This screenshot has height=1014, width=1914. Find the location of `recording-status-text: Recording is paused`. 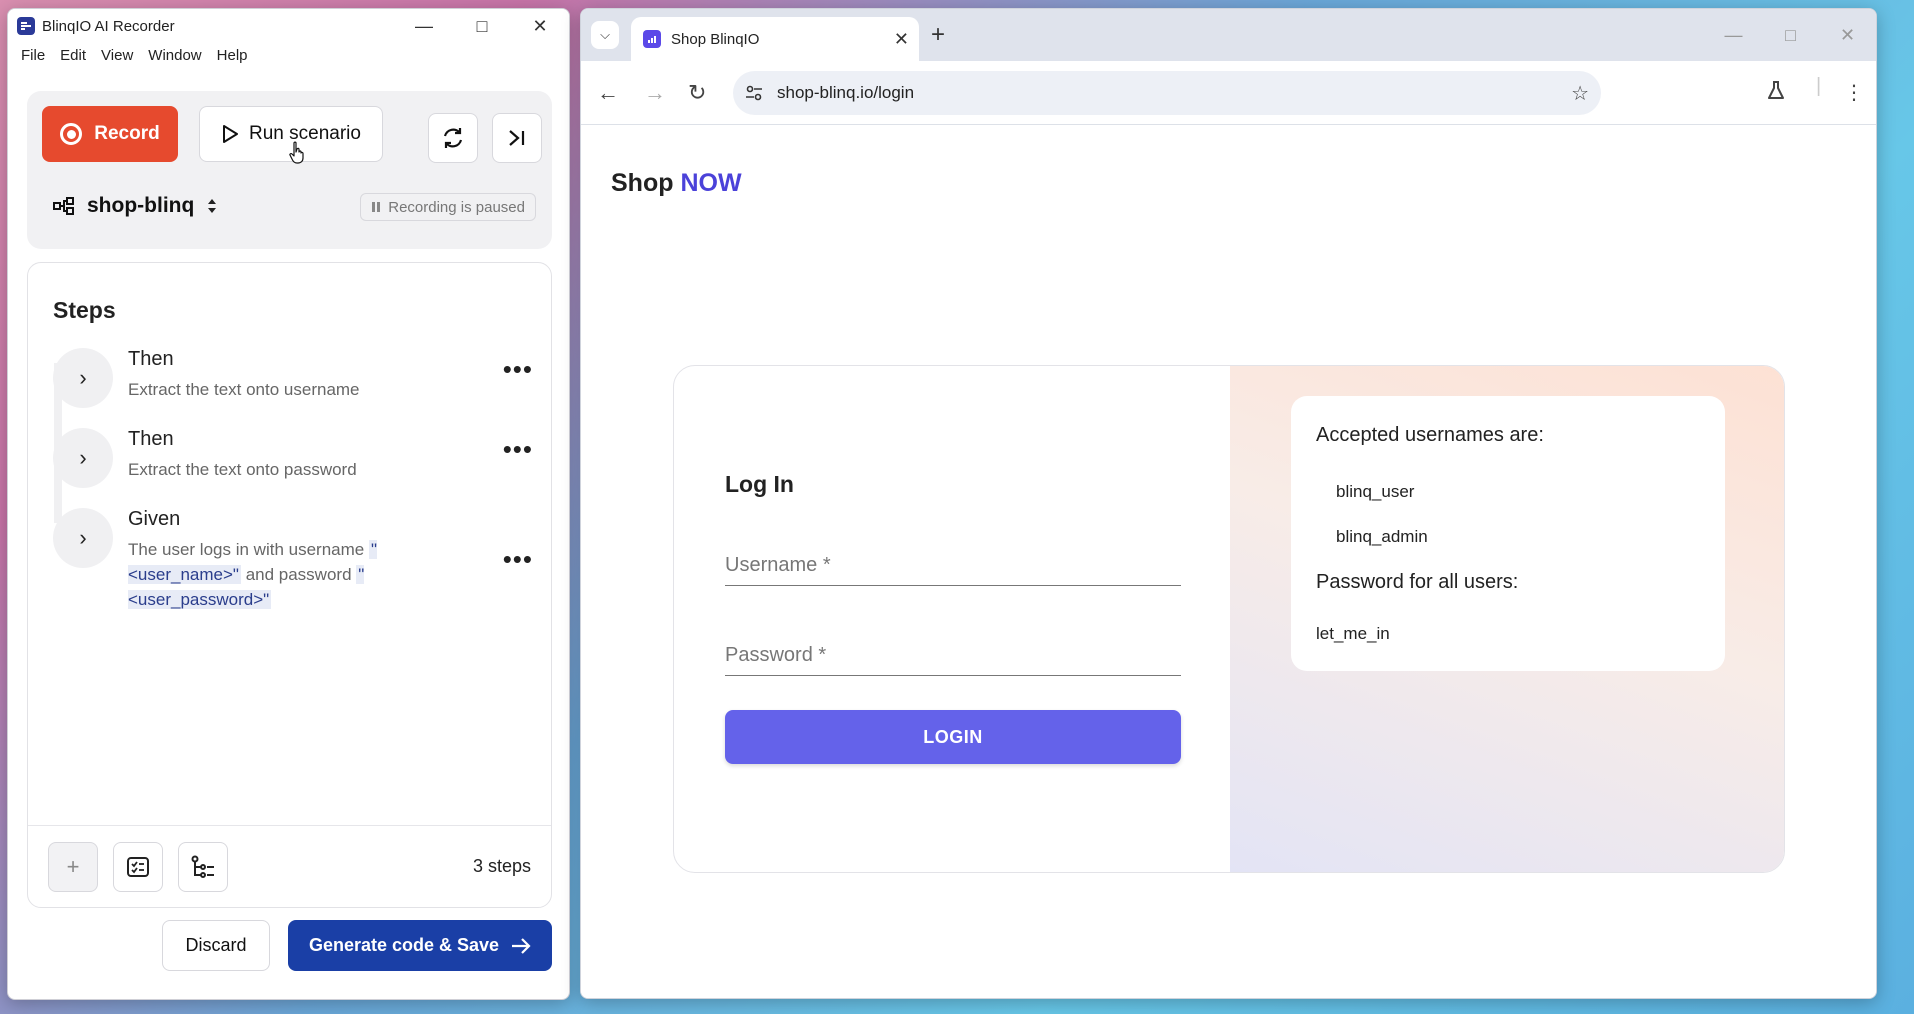

recording-status-text: Recording is paused is located at coordinates (456, 207).